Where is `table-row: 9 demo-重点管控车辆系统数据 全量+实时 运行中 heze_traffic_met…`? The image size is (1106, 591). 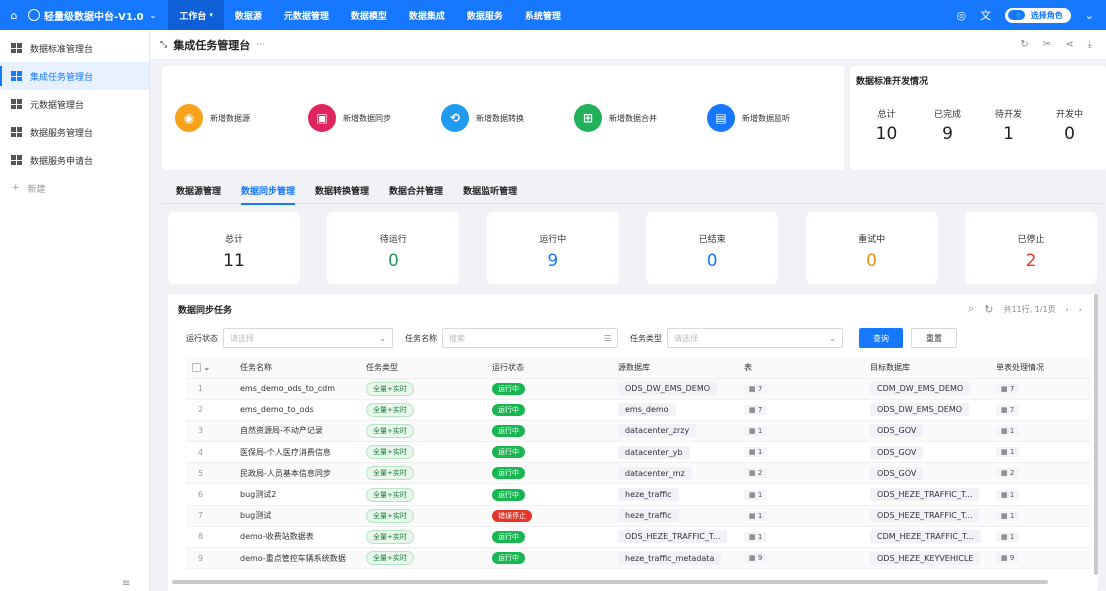 table-row: 9 demo-重点管控车辆系统数据 全量+实时 运行中 heze_traffic_met… is located at coordinates (638, 558).